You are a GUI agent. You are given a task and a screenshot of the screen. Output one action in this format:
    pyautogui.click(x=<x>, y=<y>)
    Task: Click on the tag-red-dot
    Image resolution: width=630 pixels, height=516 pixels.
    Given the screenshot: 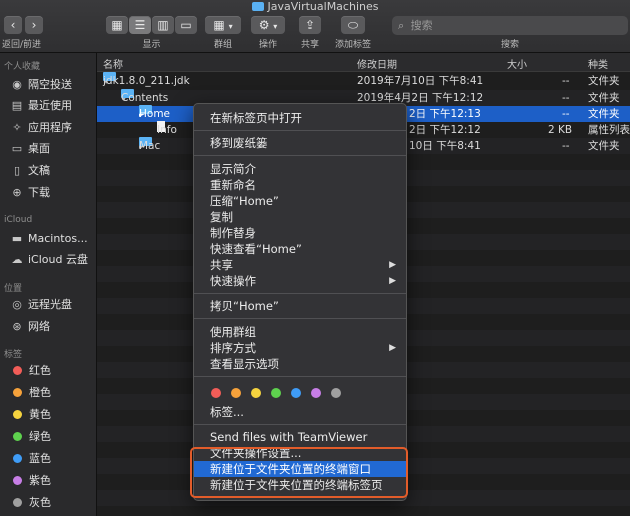 What is the action you would take?
    pyautogui.click(x=216, y=393)
    